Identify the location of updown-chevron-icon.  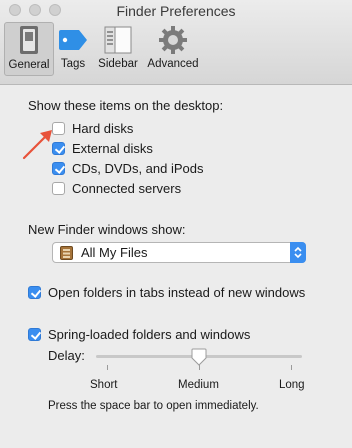
(298, 252).